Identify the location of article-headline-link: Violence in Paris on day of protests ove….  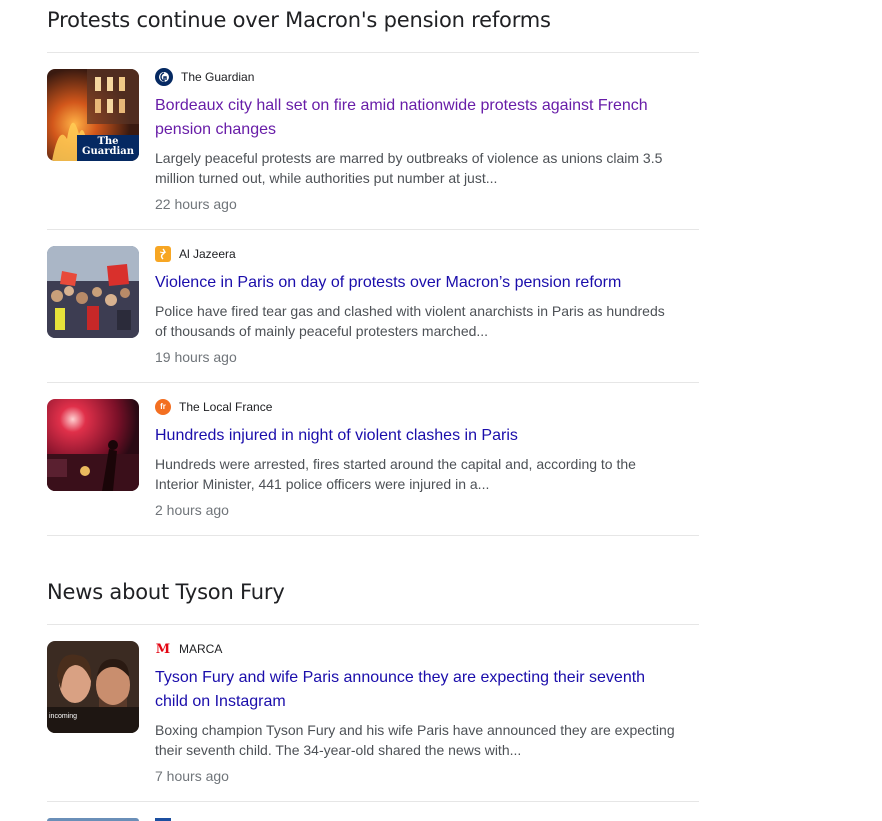
(415, 283).